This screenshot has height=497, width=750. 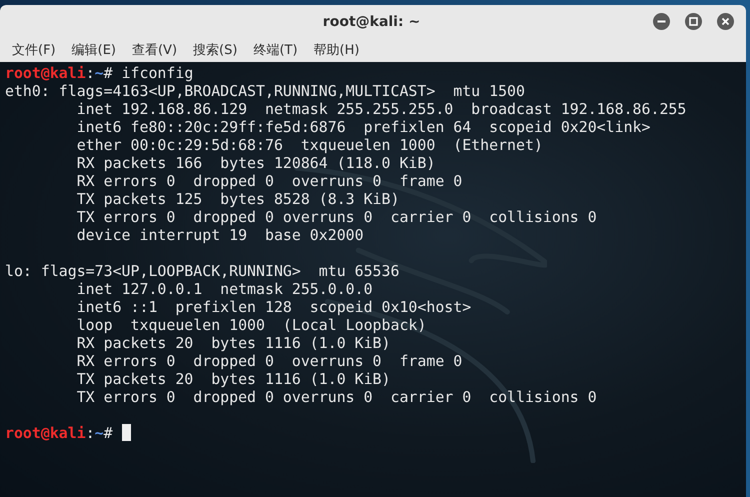 I want to click on close-icon, so click(x=725, y=21).